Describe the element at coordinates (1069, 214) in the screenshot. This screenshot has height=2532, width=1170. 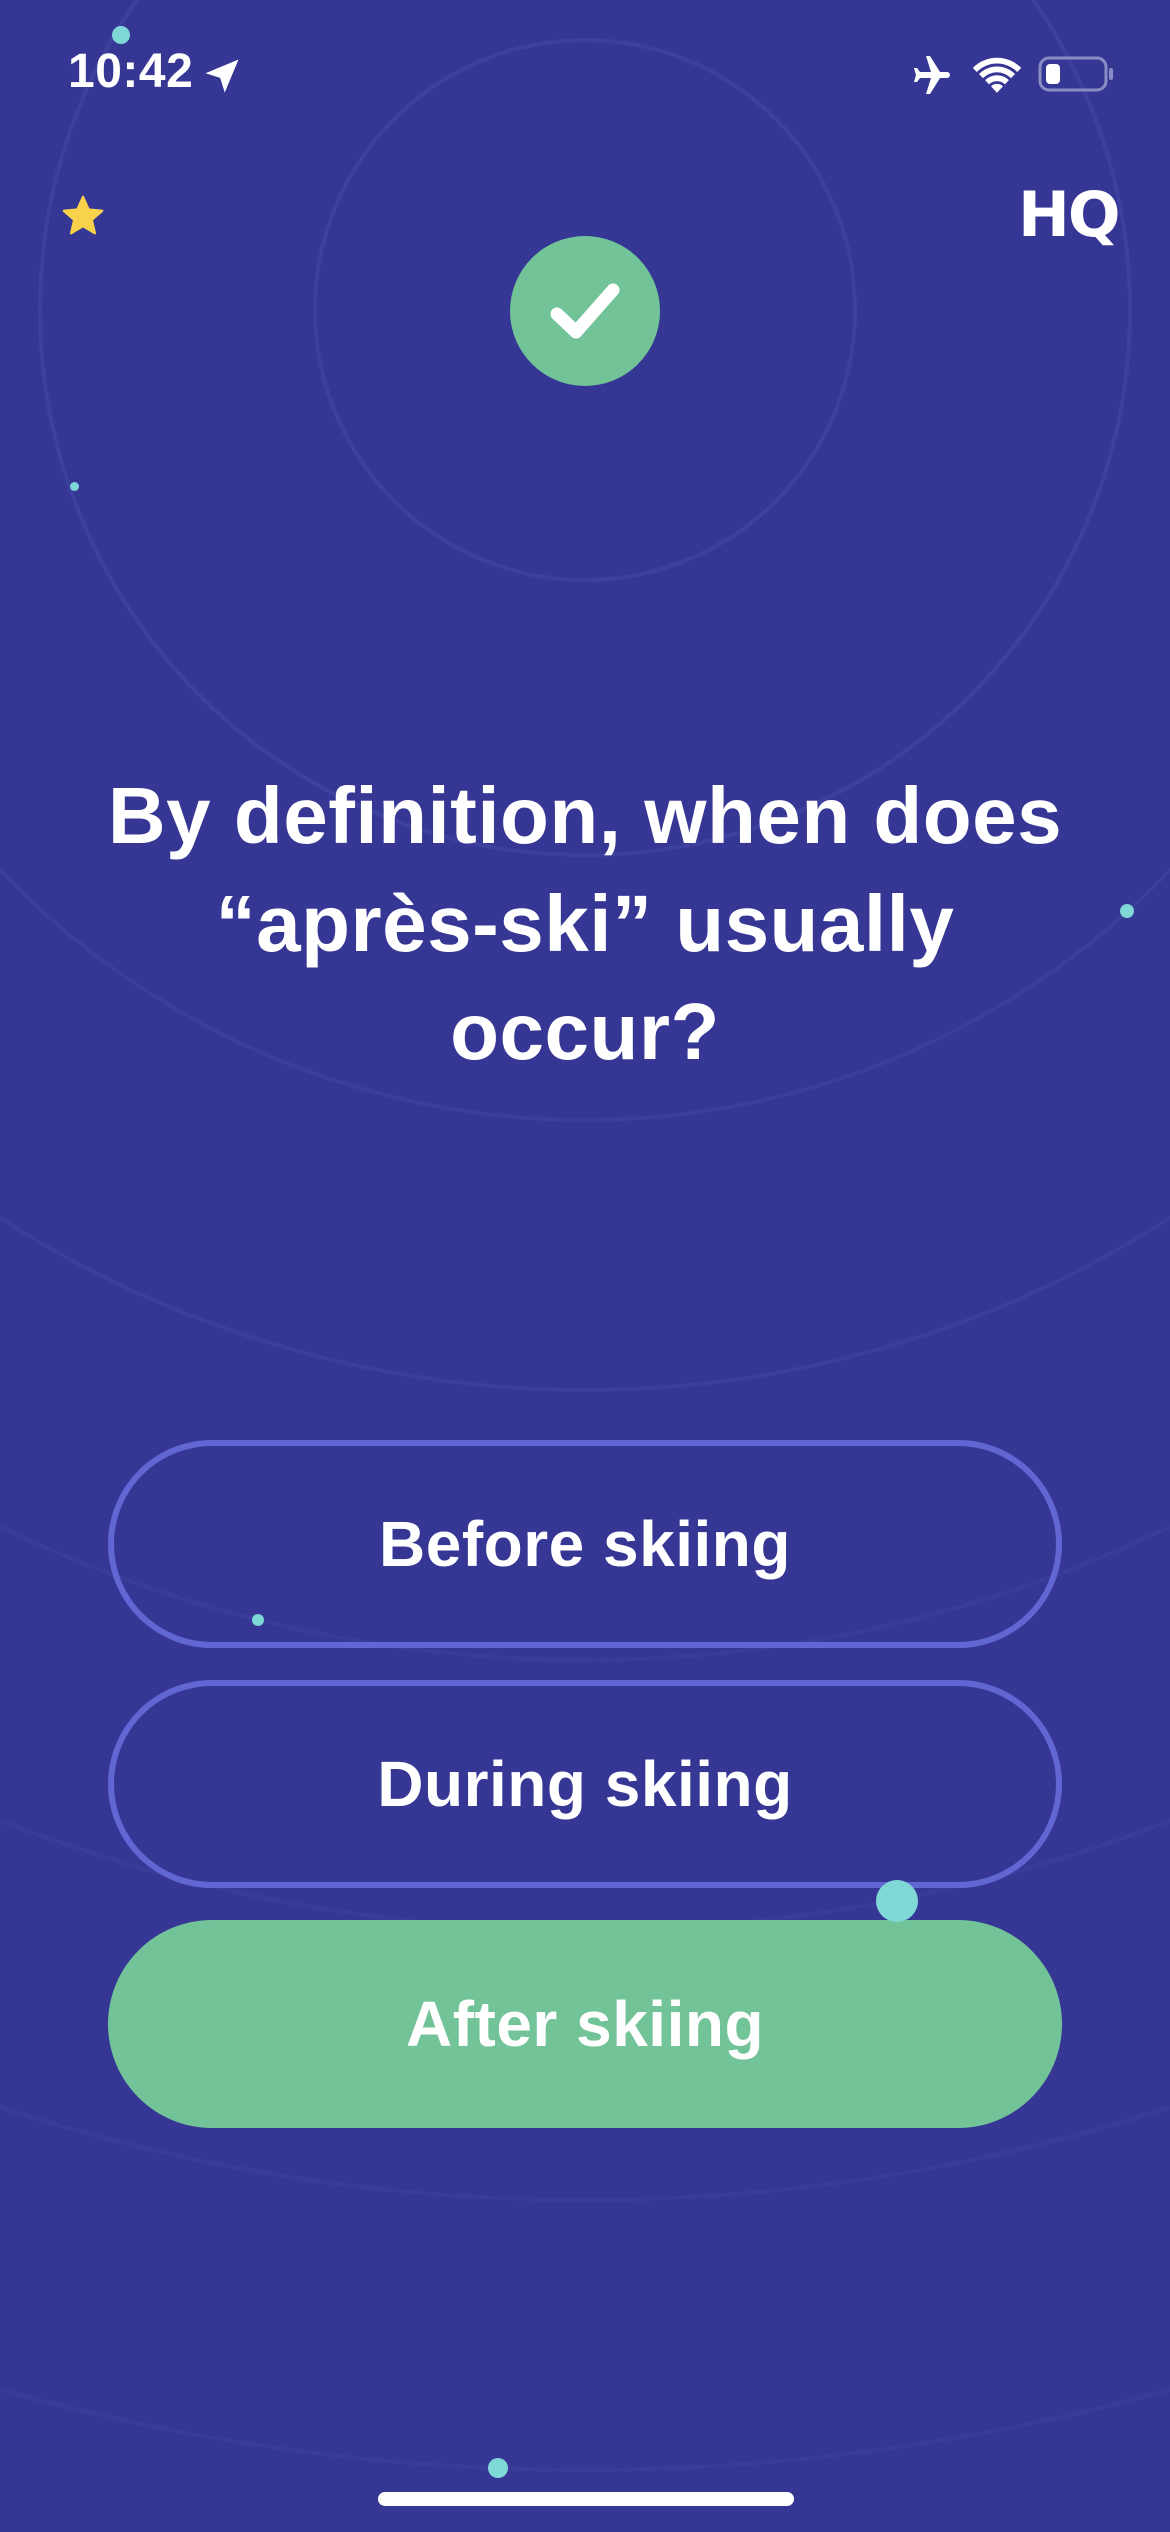
I see `hq-logo: HQ` at that location.